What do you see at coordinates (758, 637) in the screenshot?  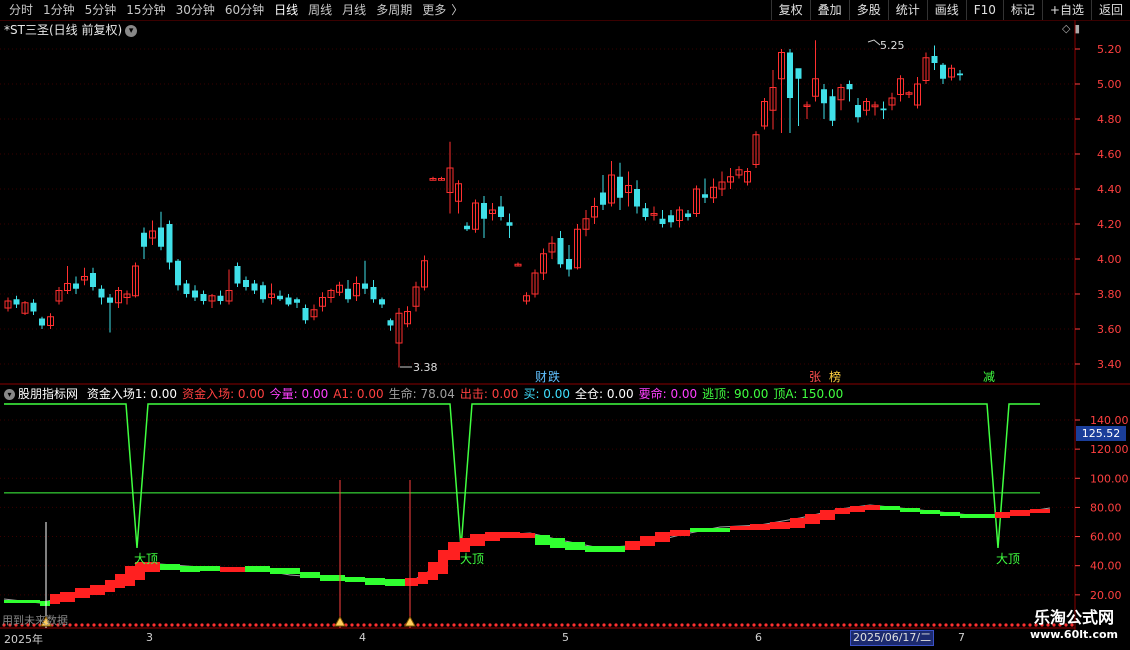 I see `date-label-4: 6` at bounding box center [758, 637].